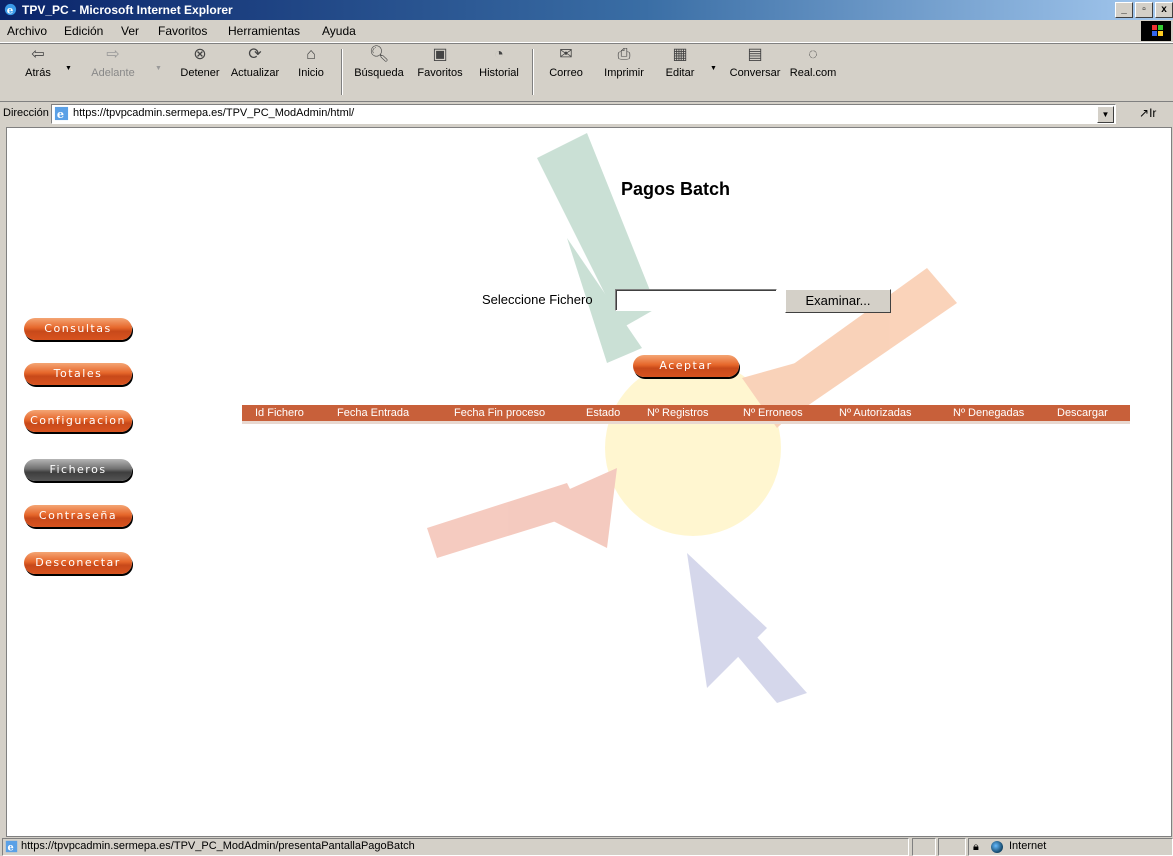  Describe the element at coordinates (696, 300) in the screenshot. I see `file-input` at that location.